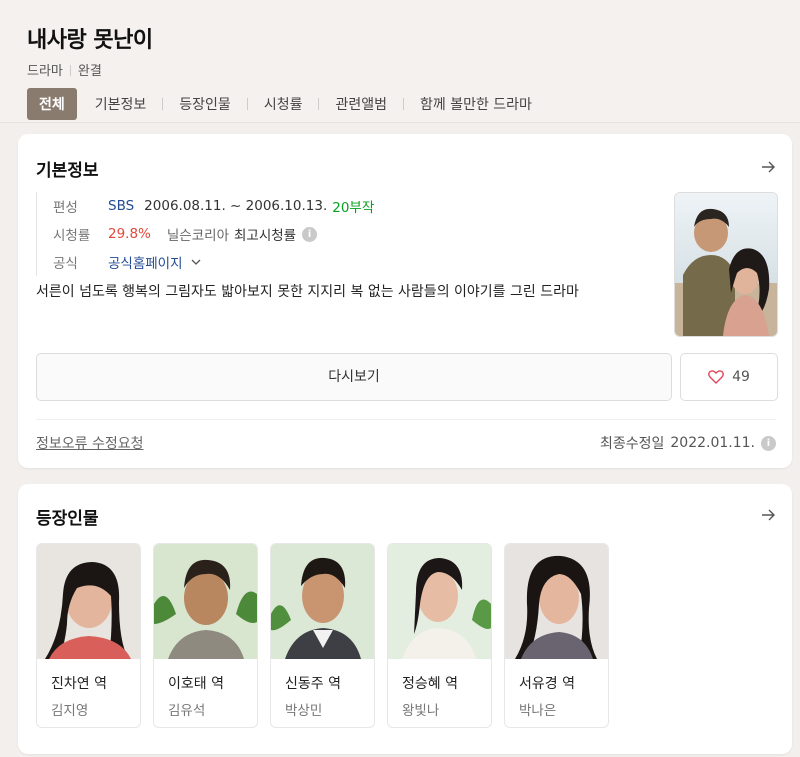 The height and width of the screenshot is (757, 800). What do you see at coordinates (64, 69) in the screenshot?
I see `meta-line: 드라마 완결` at bounding box center [64, 69].